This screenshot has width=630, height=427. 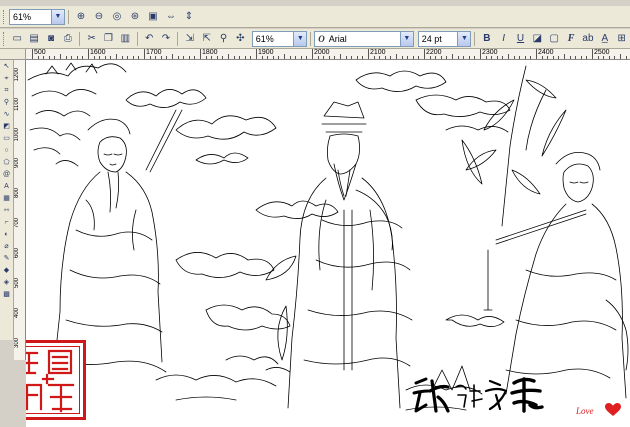 I want to click on font-size-value: 24 pt, so click(x=431, y=38).